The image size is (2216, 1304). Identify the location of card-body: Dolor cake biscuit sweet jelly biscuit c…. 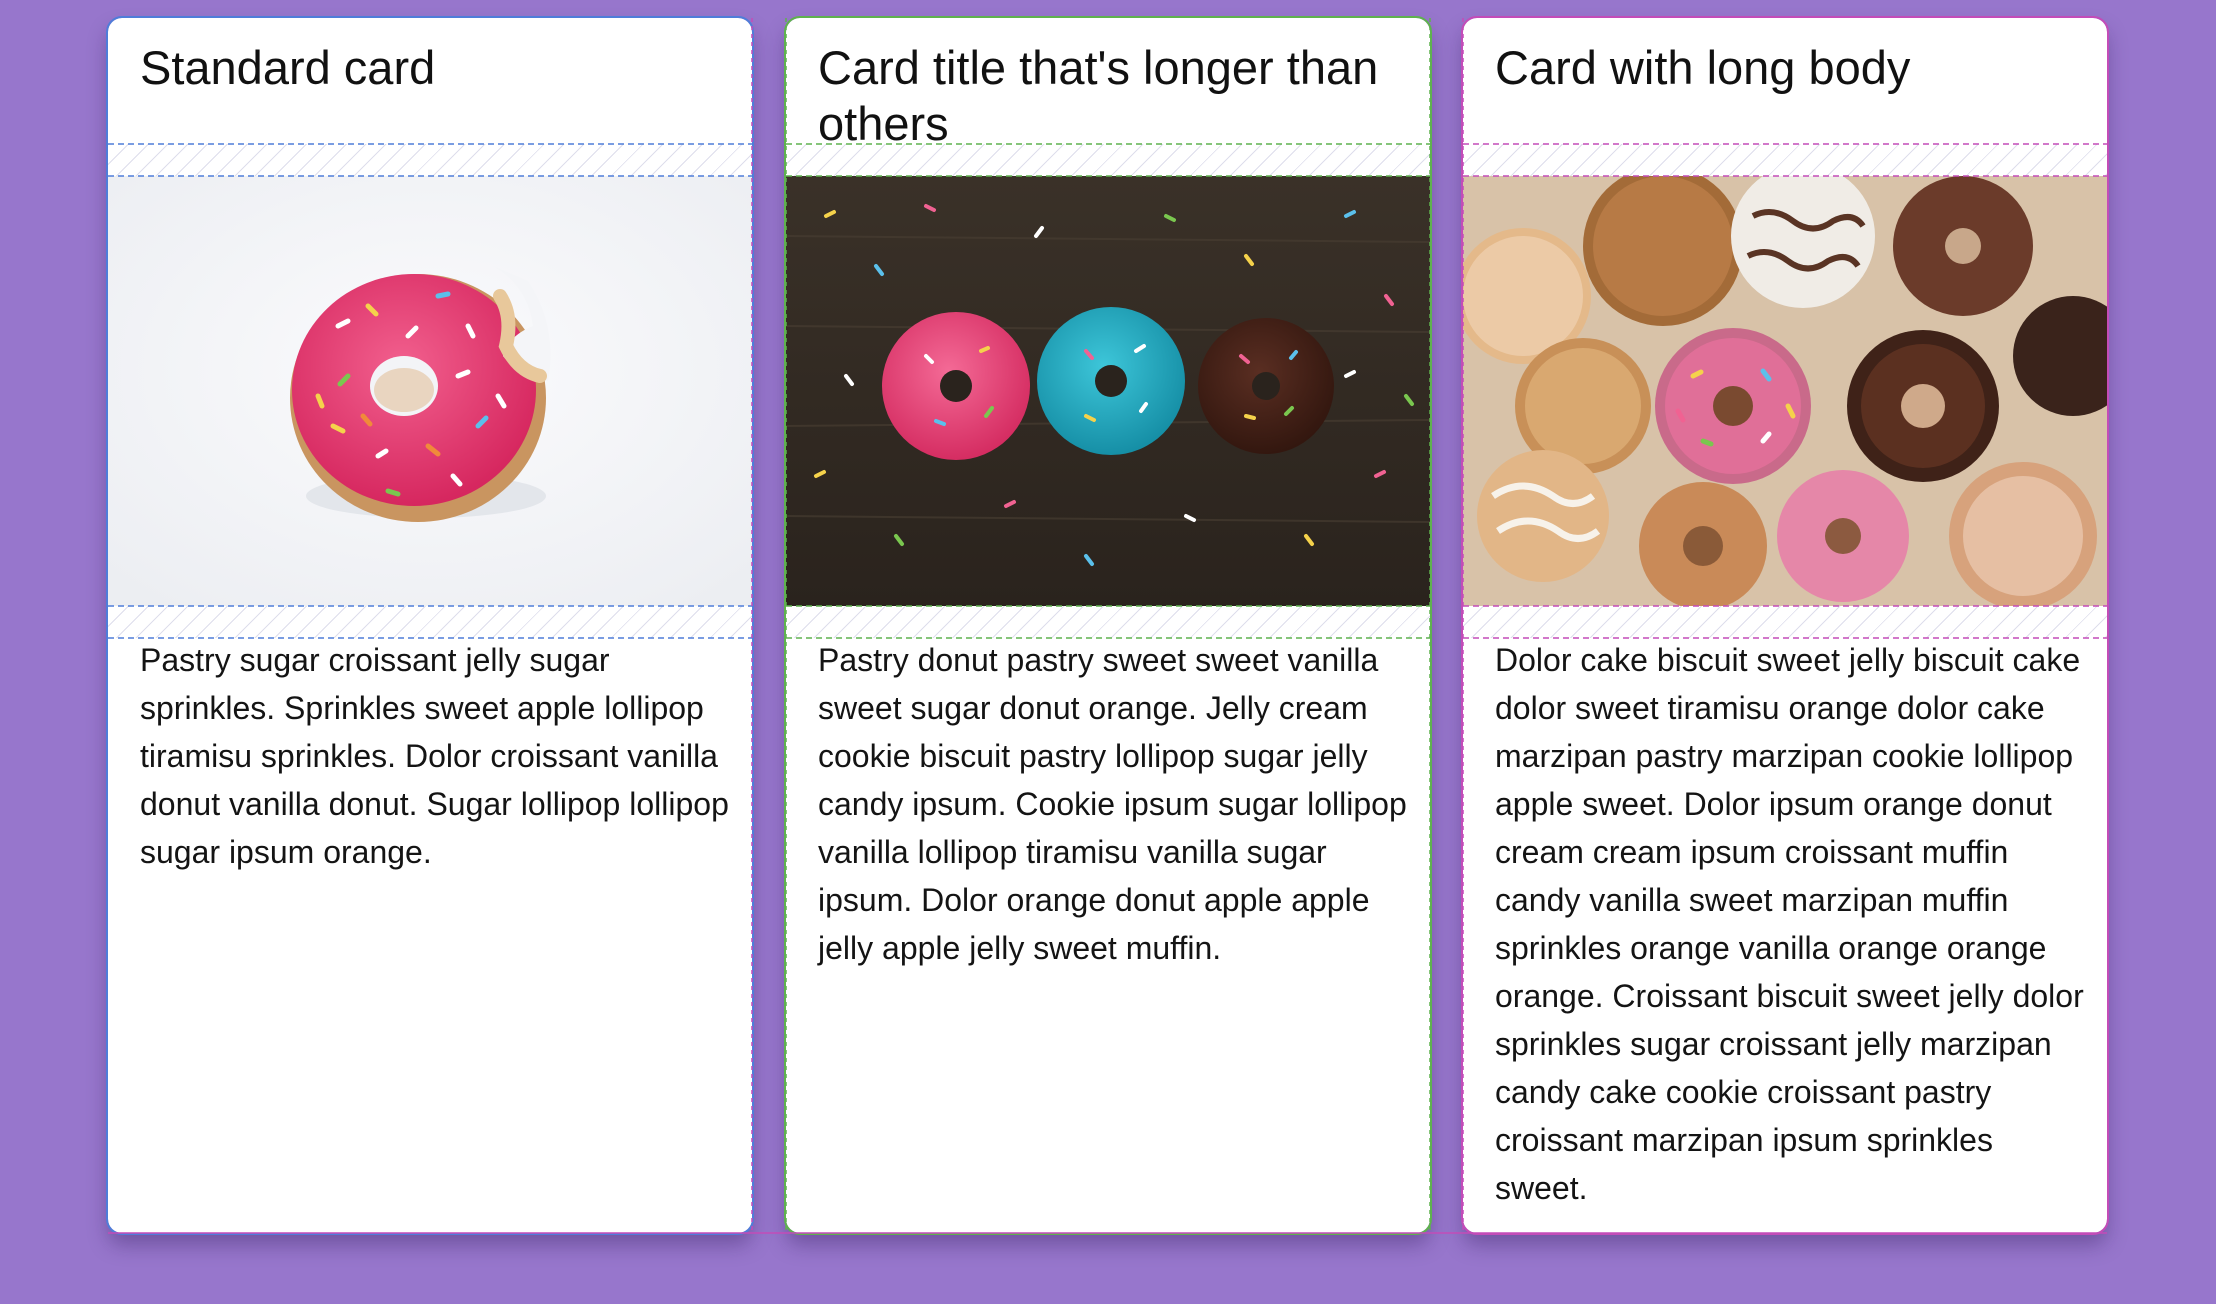
(1789, 924).